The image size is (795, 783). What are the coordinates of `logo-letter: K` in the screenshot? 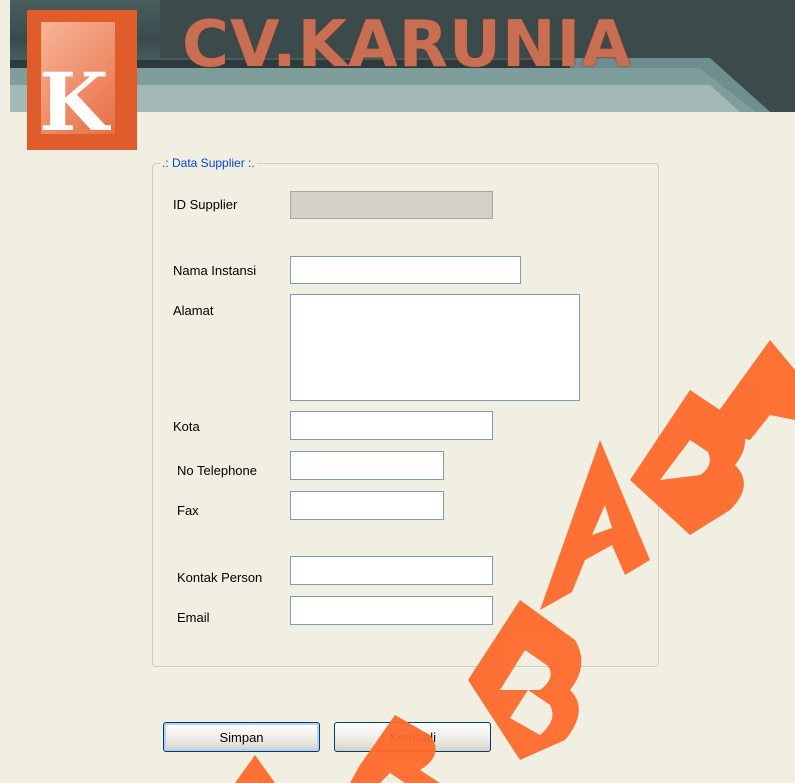 It's located at (74, 102).